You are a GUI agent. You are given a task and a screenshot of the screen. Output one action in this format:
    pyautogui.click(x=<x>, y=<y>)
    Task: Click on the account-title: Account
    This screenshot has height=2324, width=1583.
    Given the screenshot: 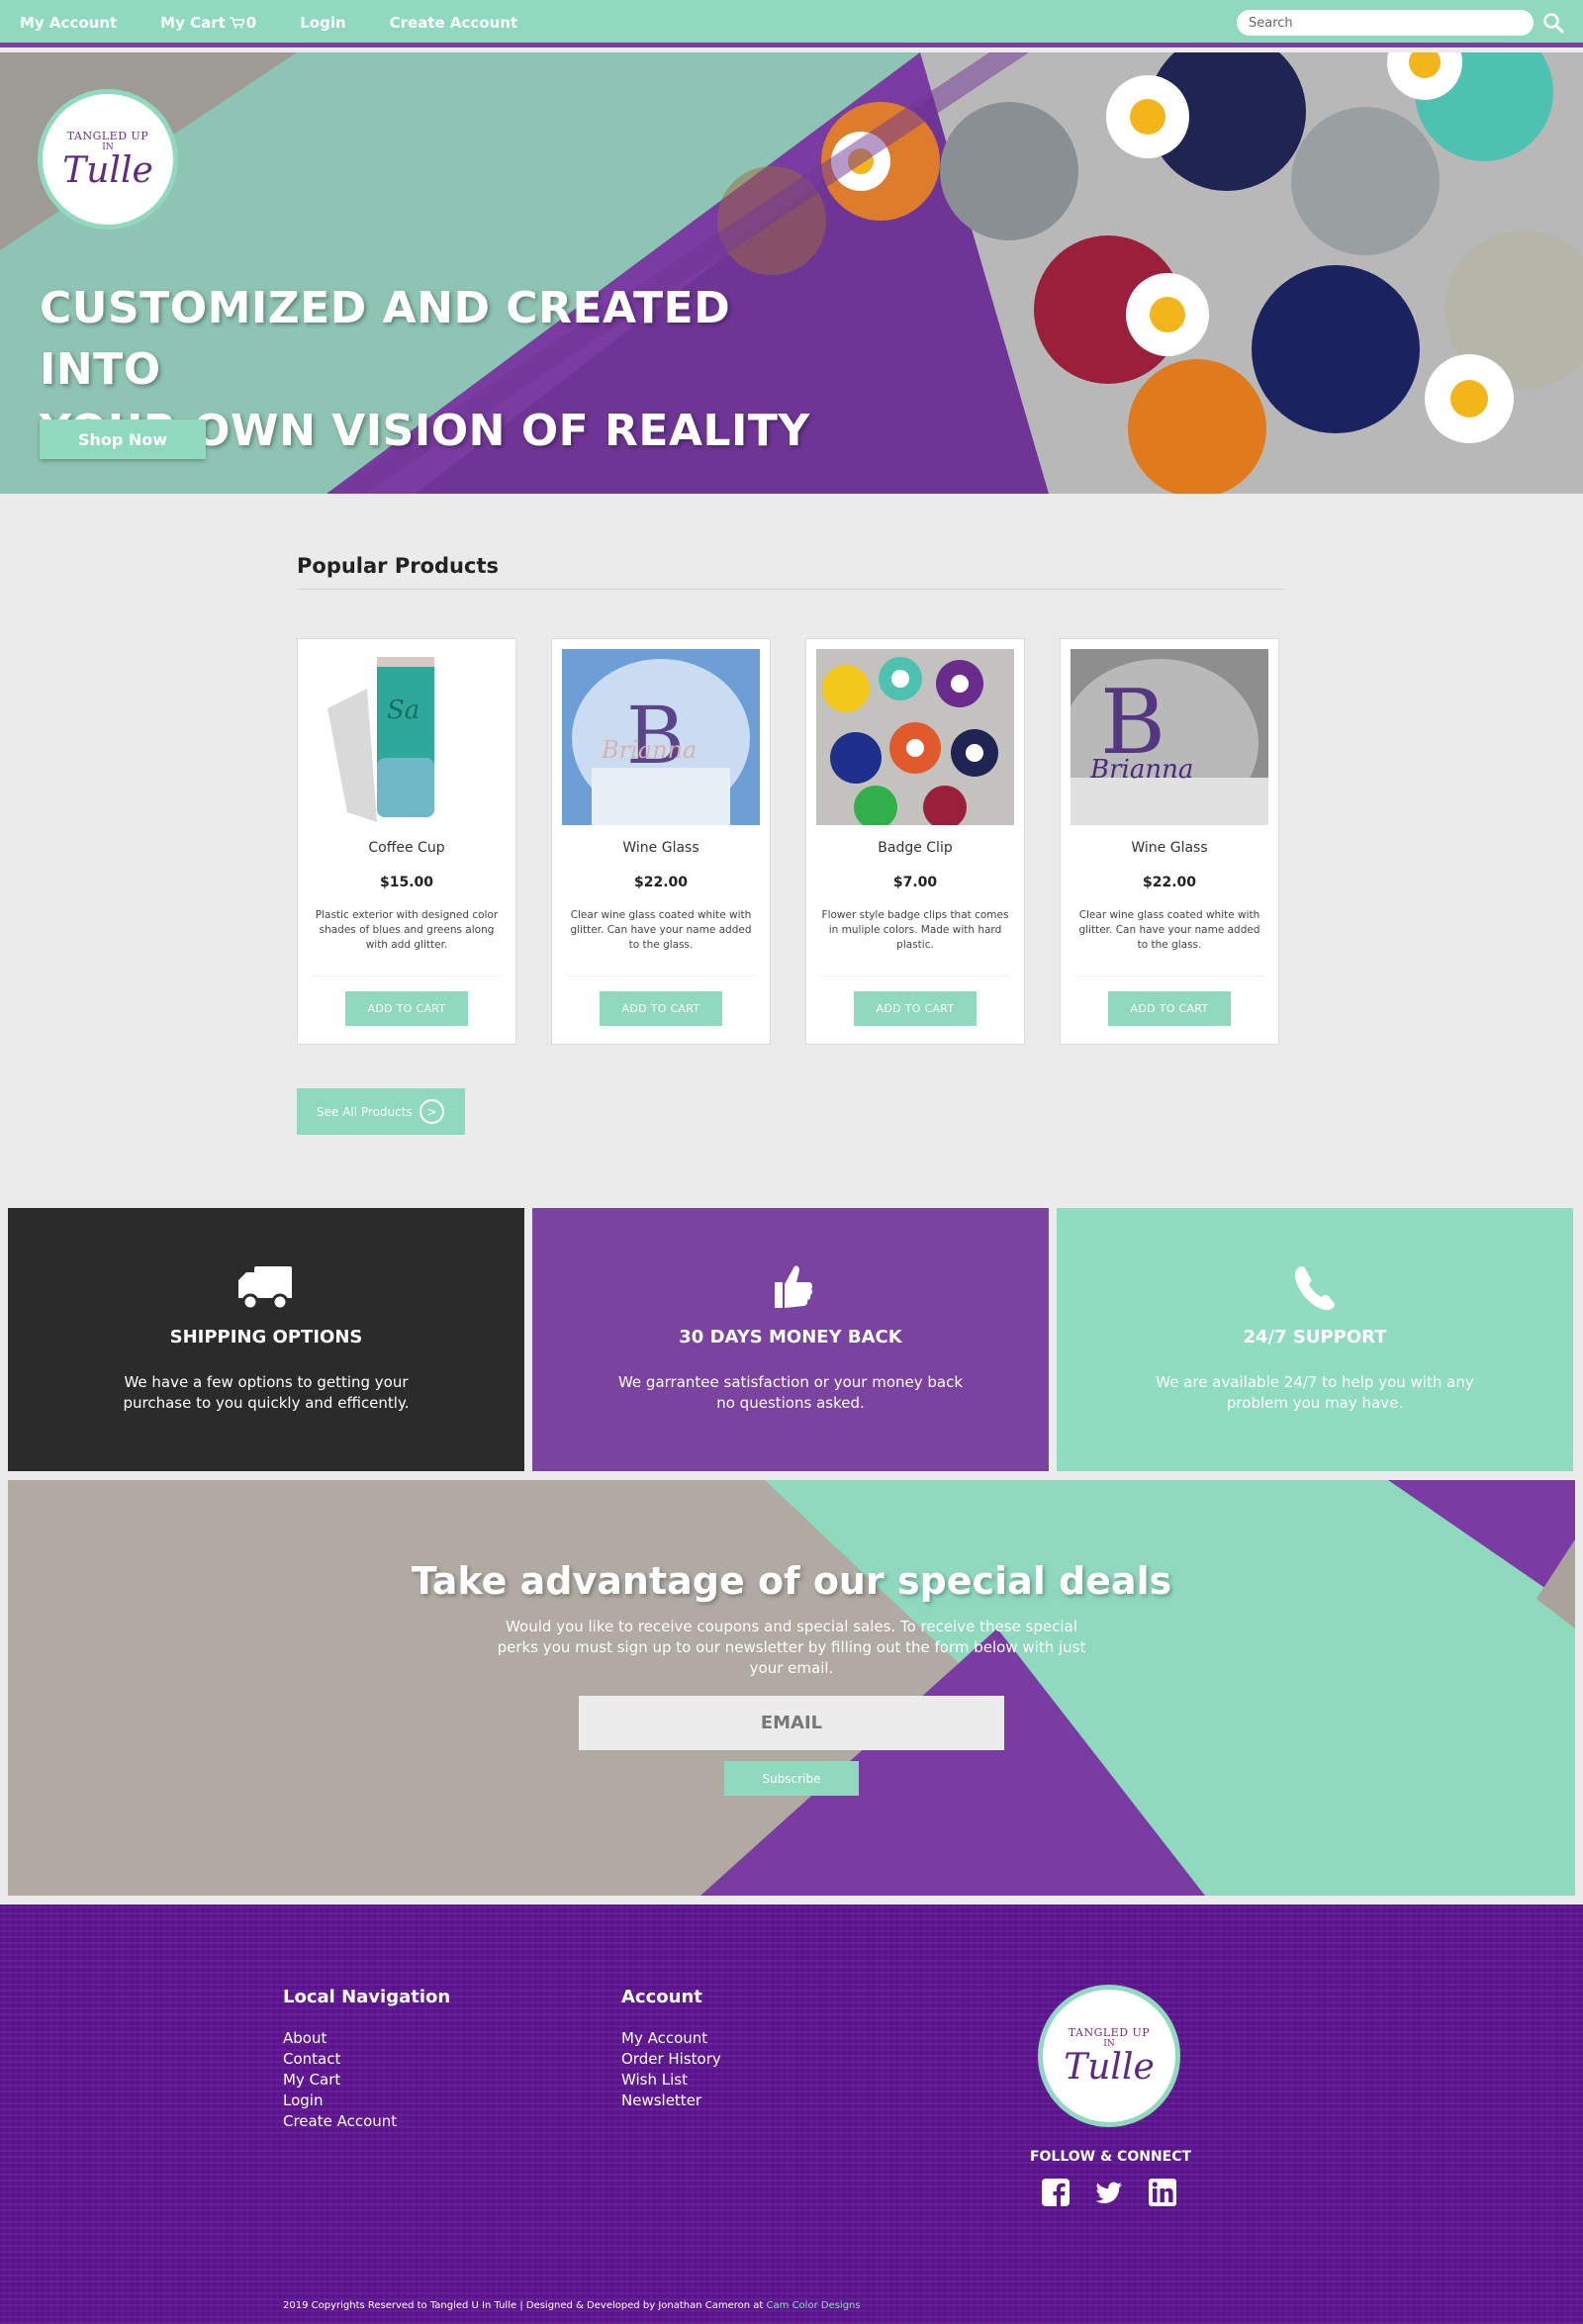 What is the action you would take?
    pyautogui.click(x=661, y=1997)
    